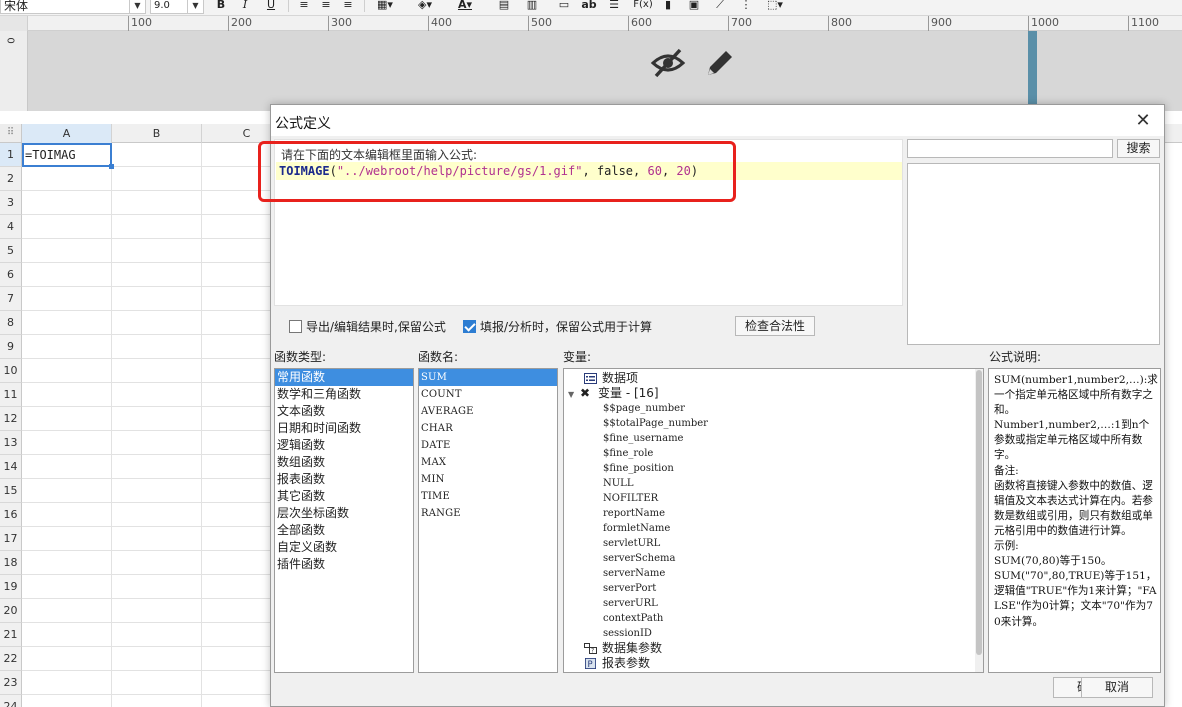  What do you see at coordinates (488, 377) in the screenshot?
I see `fn-name-item: SUM` at bounding box center [488, 377].